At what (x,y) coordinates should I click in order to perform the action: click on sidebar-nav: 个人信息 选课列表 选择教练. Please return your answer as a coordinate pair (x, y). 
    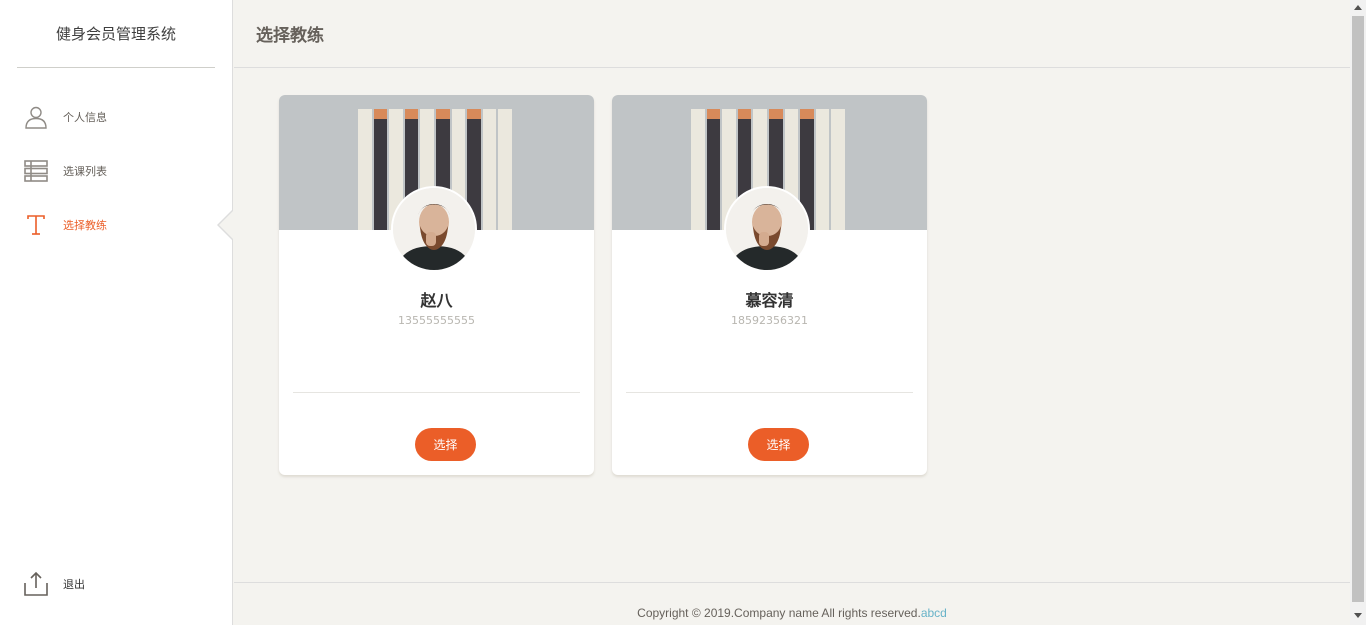
    Looking at the image, I should click on (116, 171).